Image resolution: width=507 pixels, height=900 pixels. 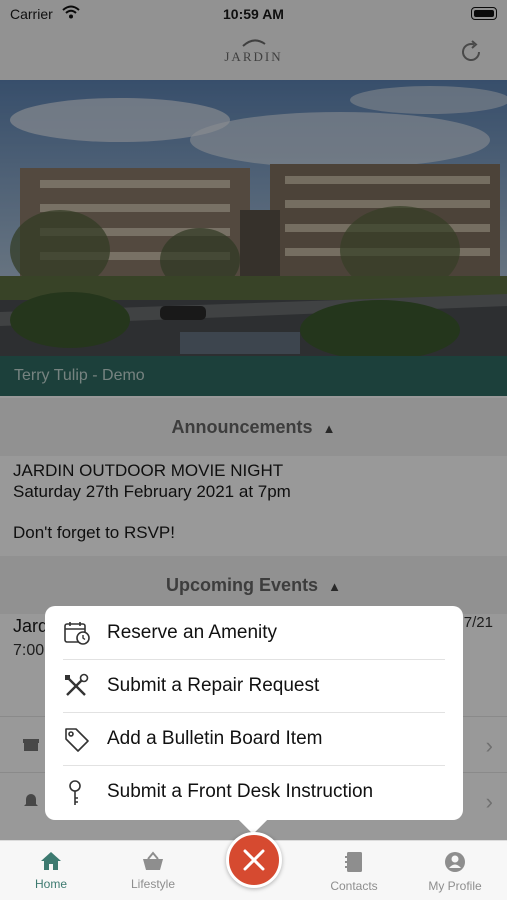 I want to click on menu-item-label: Reserve an Amenity, so click(x=192, y=632).